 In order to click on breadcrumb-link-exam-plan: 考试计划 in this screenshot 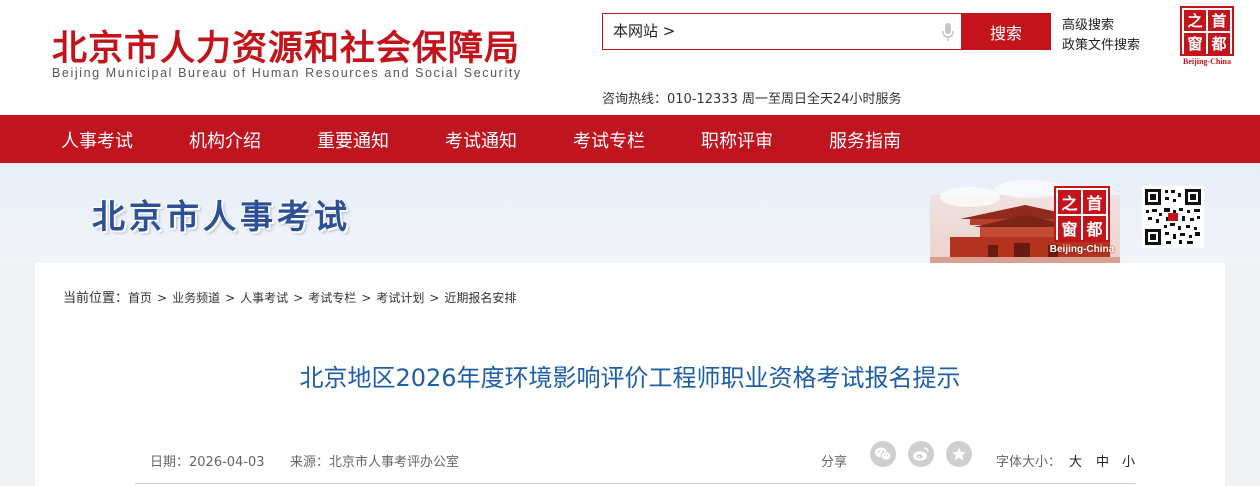, I will do `click(400, 298)`.